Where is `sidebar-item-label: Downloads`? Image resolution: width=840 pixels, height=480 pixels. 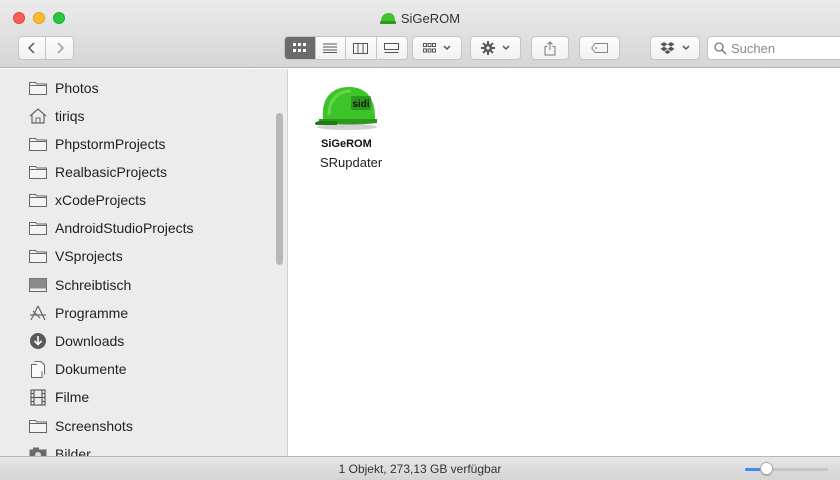
sidebar-item-label: Downloads is located at coordinates (90, 341).